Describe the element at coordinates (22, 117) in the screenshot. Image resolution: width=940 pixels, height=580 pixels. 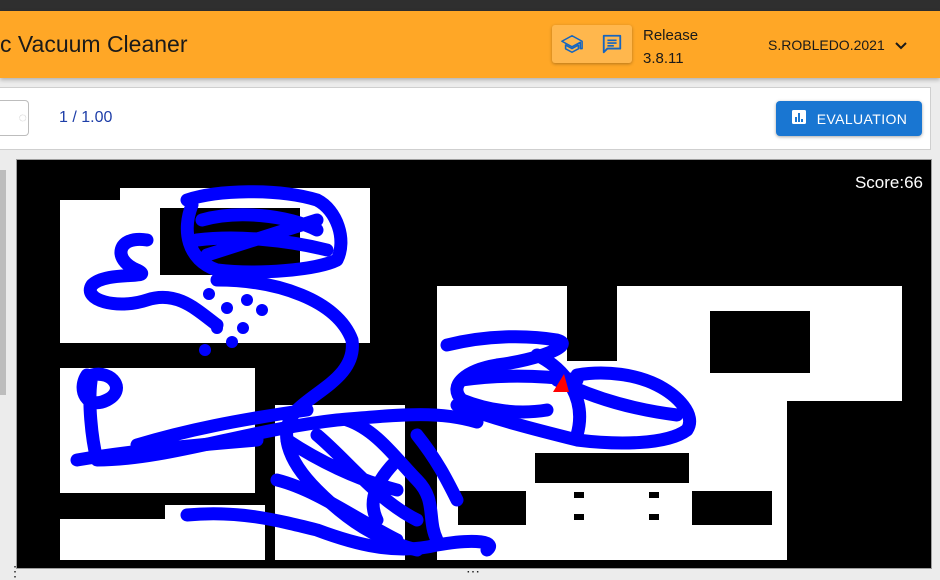
I see `input-icon: ◌` at that location.